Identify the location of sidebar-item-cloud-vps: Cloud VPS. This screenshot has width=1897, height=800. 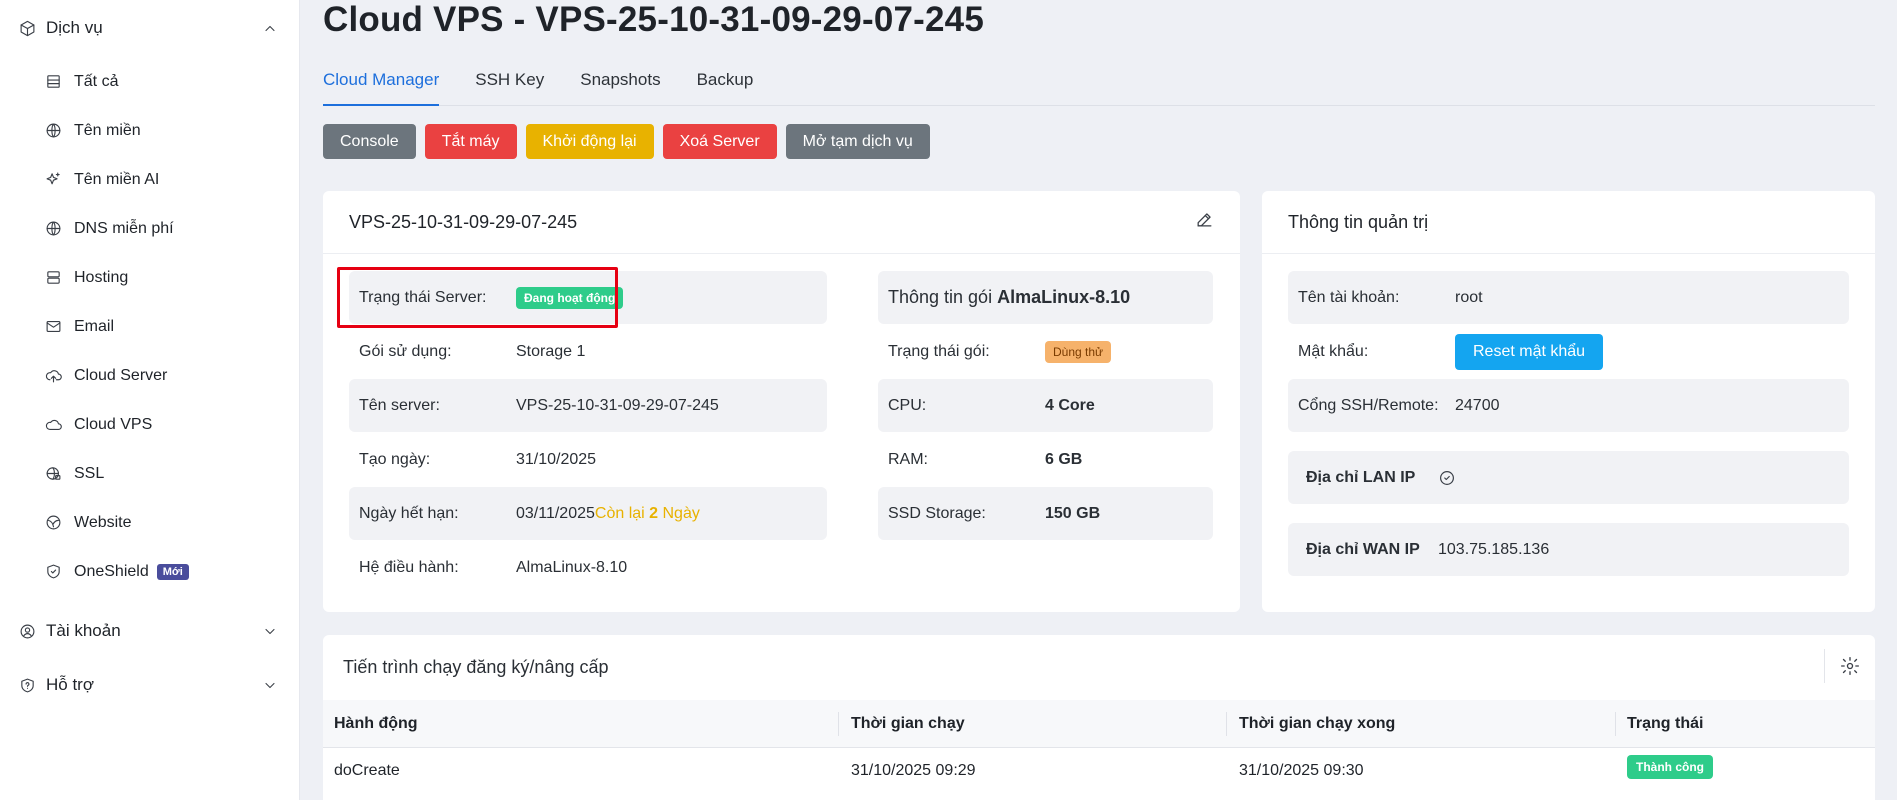
(150, 424).